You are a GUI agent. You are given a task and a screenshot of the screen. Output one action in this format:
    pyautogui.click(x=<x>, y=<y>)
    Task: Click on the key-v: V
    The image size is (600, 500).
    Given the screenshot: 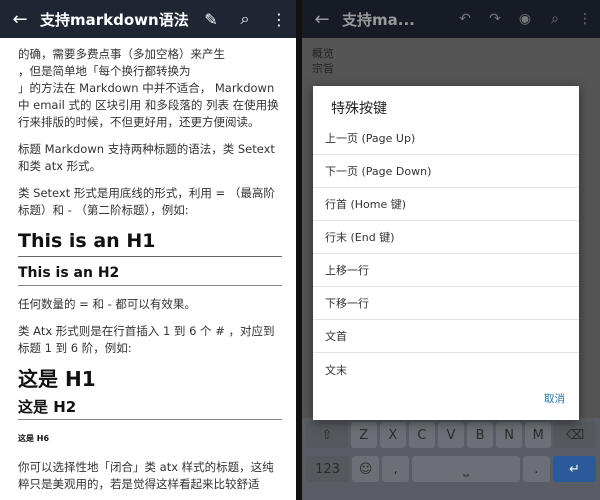 What is the action you would take?
    pyautogui.click(x=451, y=435)
    